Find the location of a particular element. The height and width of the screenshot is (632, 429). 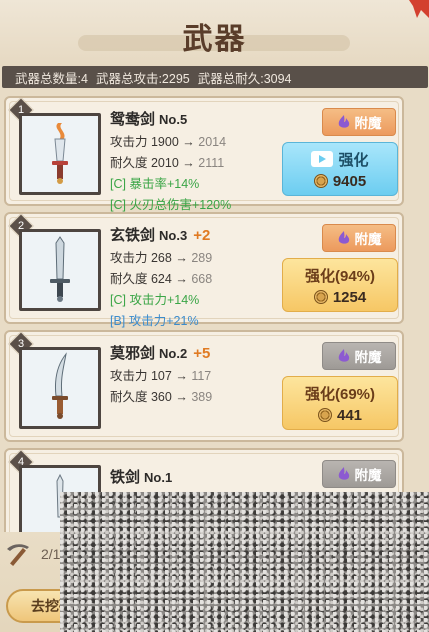

attack-value: 攻击力 1900 is located at coordinates (144, 142).